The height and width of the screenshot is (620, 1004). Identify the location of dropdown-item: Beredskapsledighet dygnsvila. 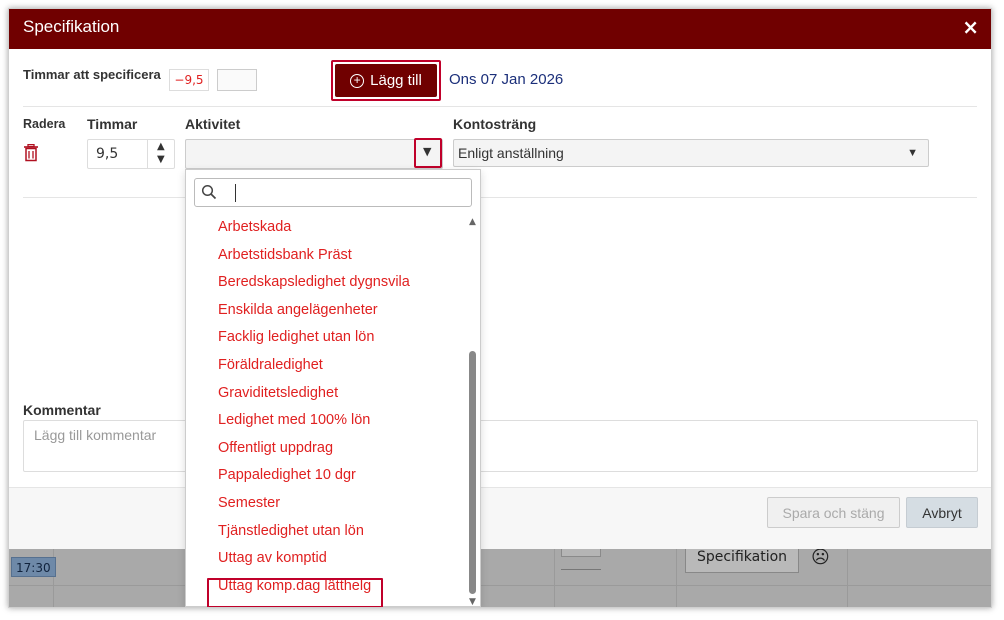
(327, 283).